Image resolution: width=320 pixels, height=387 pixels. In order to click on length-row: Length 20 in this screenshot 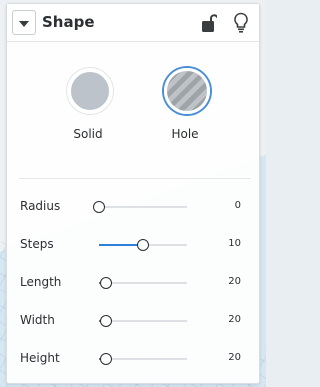, I will do `click(133, 283)`.